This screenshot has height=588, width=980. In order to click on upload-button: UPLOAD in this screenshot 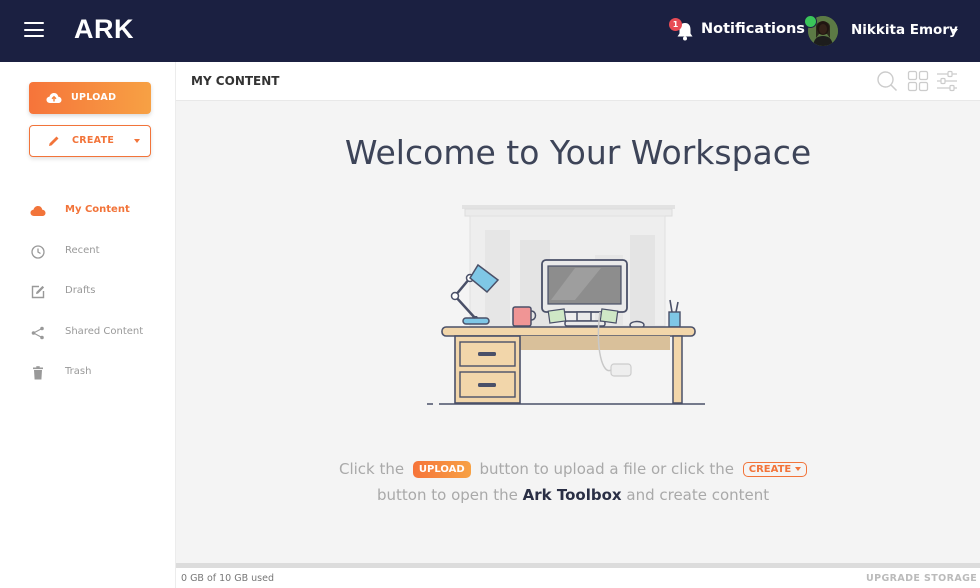, I will do `click(90, 98)`.